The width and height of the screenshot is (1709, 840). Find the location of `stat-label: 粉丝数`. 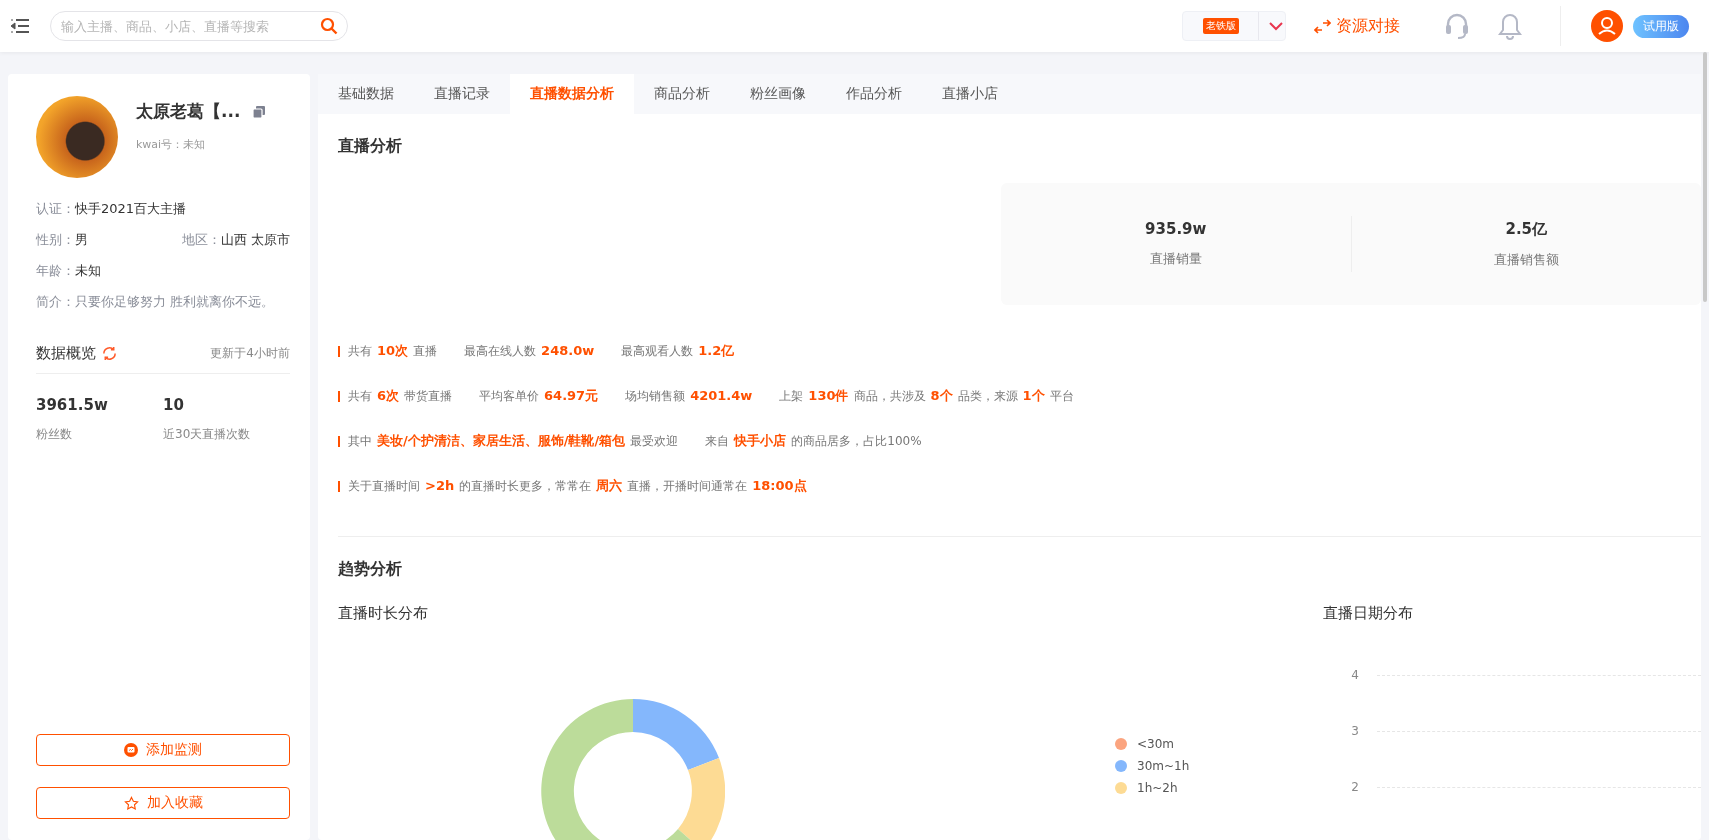

stat-label: 粉丝数 is located at coordinates (54, 434).